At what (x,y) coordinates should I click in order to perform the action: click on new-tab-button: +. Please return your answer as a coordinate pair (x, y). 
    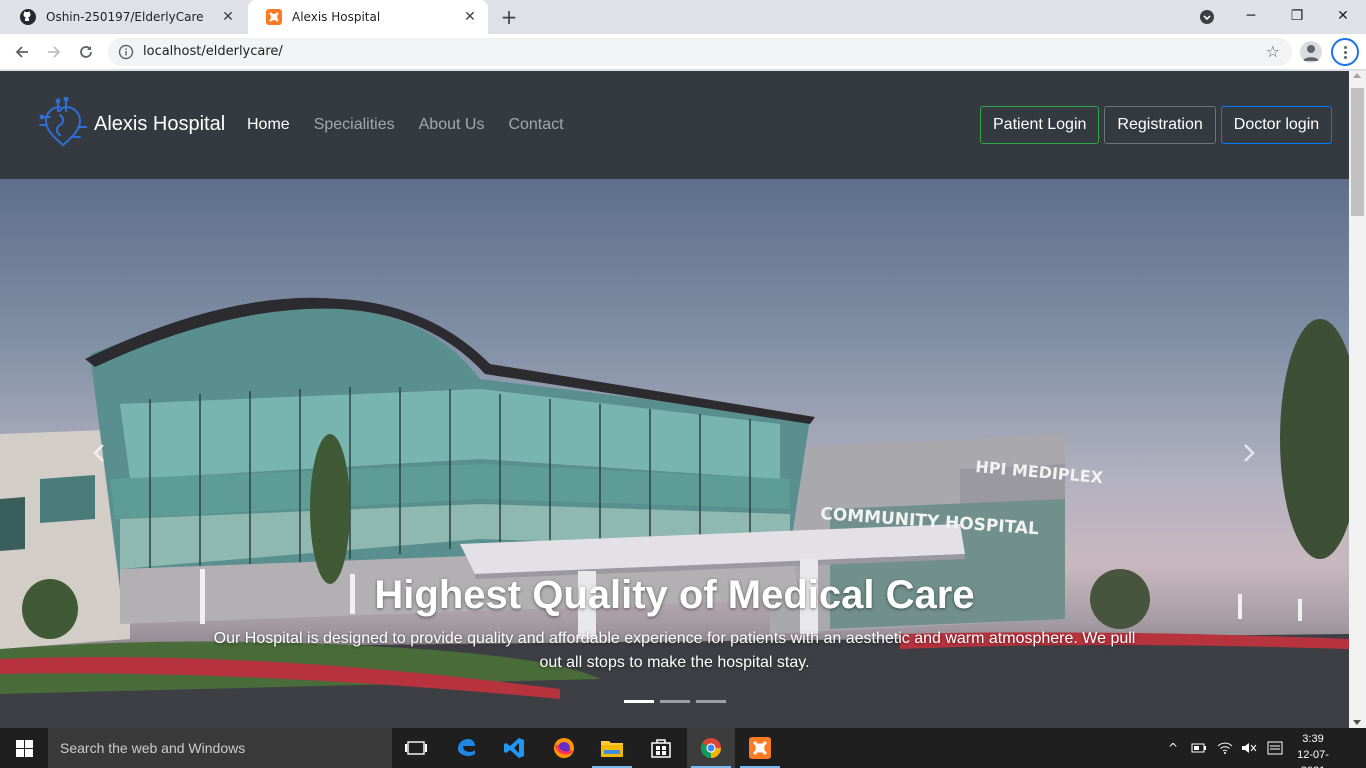
    Looking at the image, I should click on (509, 17).